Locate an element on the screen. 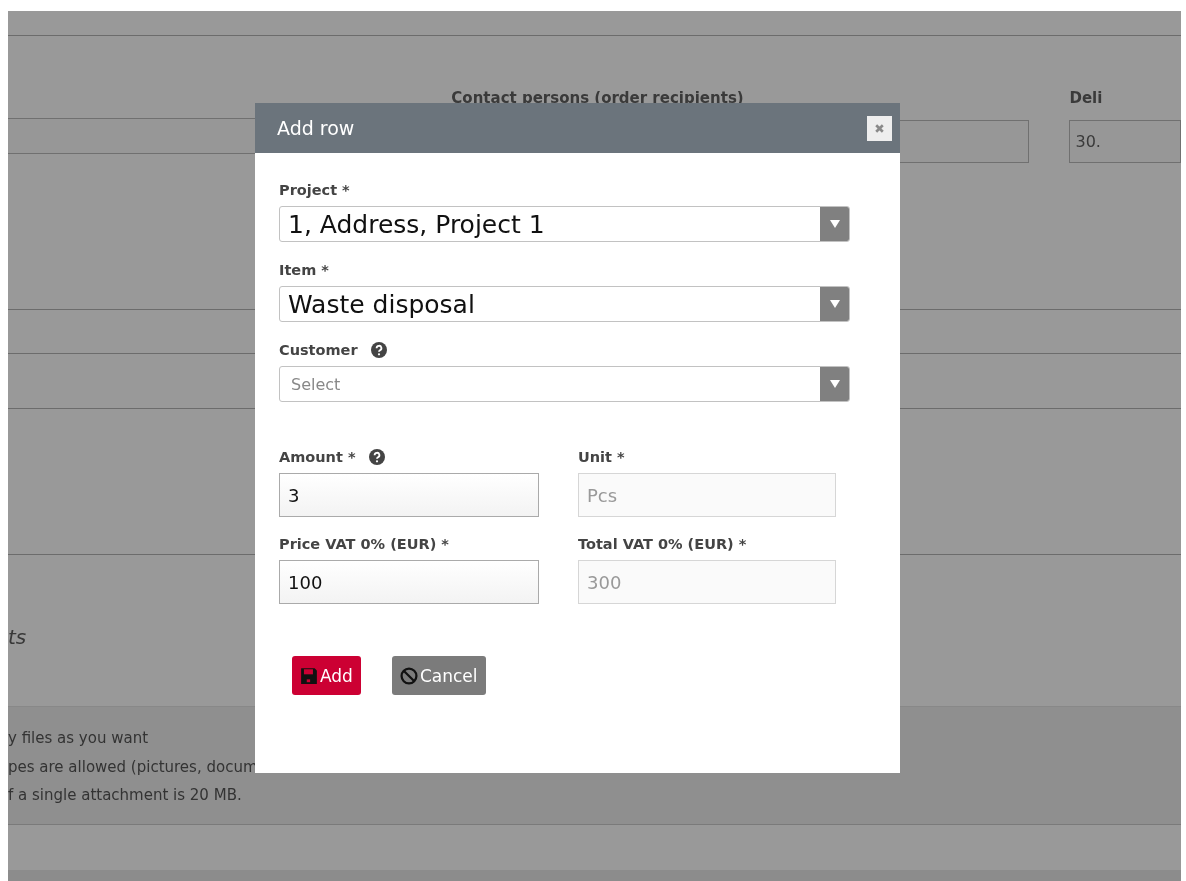 The height and width of the screenshot is (881, 1186). input-field: 100 is located at coordinates (409, 582).